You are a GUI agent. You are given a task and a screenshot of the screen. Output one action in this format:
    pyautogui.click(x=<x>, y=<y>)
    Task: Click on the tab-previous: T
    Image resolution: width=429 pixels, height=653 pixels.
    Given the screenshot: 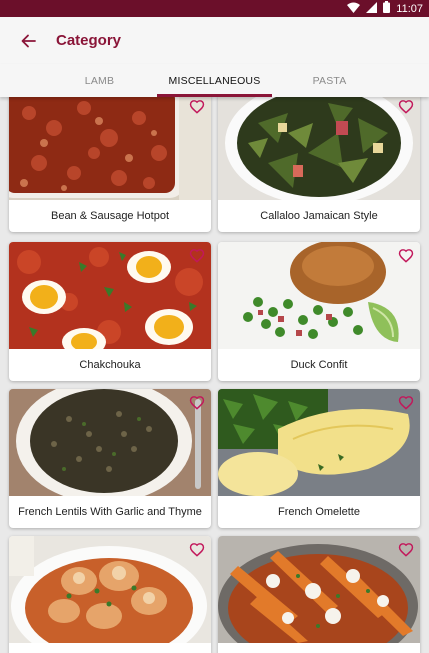 What is the action you would take?
    pyautogui.click(x=5, y=80)
    